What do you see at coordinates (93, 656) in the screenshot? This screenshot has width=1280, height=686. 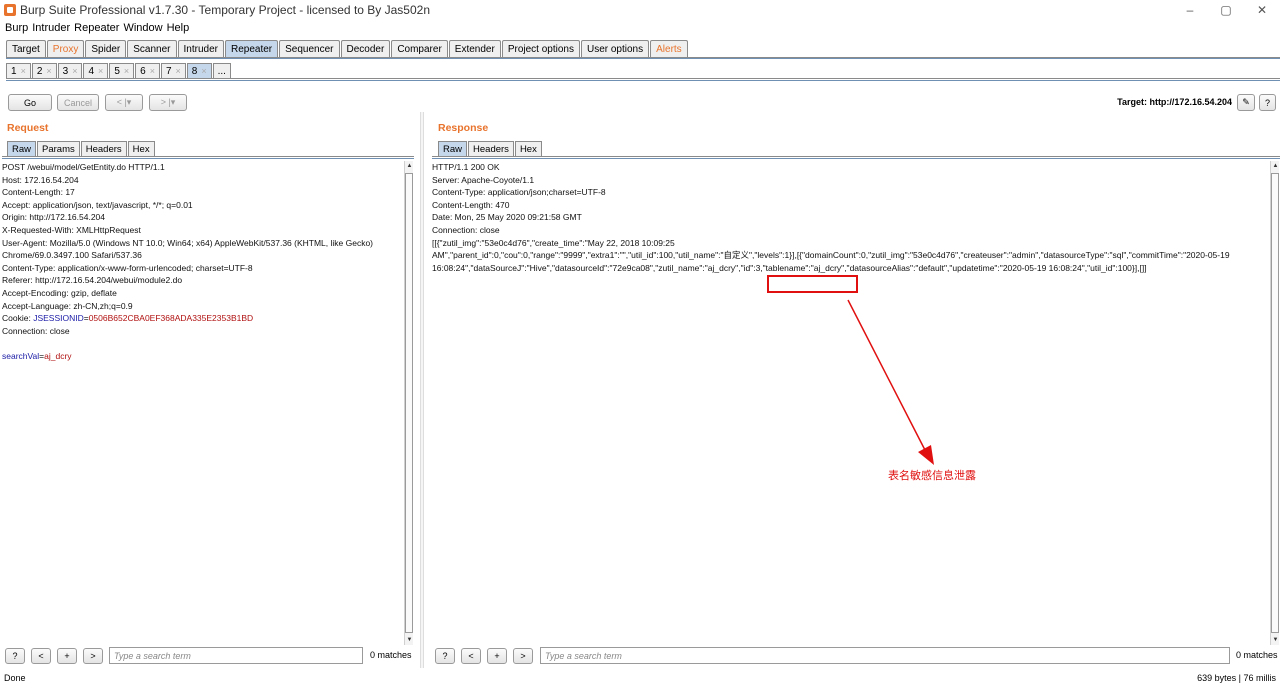 I see `request-search-forward-button: >` at bounding box center [93, 656].